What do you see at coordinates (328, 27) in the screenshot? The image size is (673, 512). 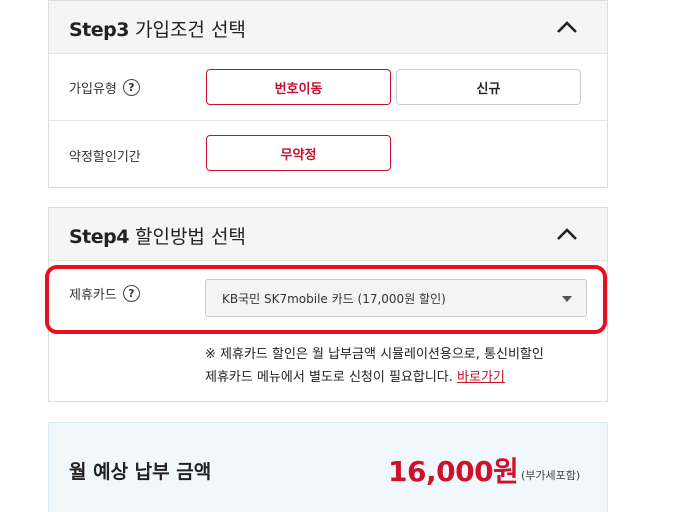 I see `step3-header: Step3 가입조건 선택` at bounding box center [328, 27].